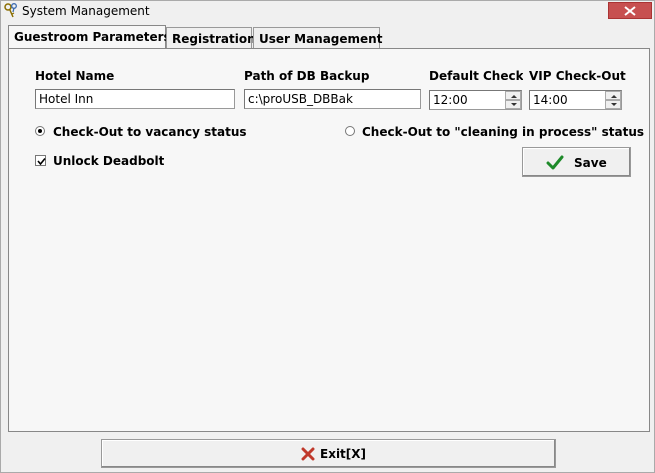  Describe the element at coordinates (150, 132) in the screenshot. I see `vacancy-status-label: Check-Out to vacancy status` at that location.